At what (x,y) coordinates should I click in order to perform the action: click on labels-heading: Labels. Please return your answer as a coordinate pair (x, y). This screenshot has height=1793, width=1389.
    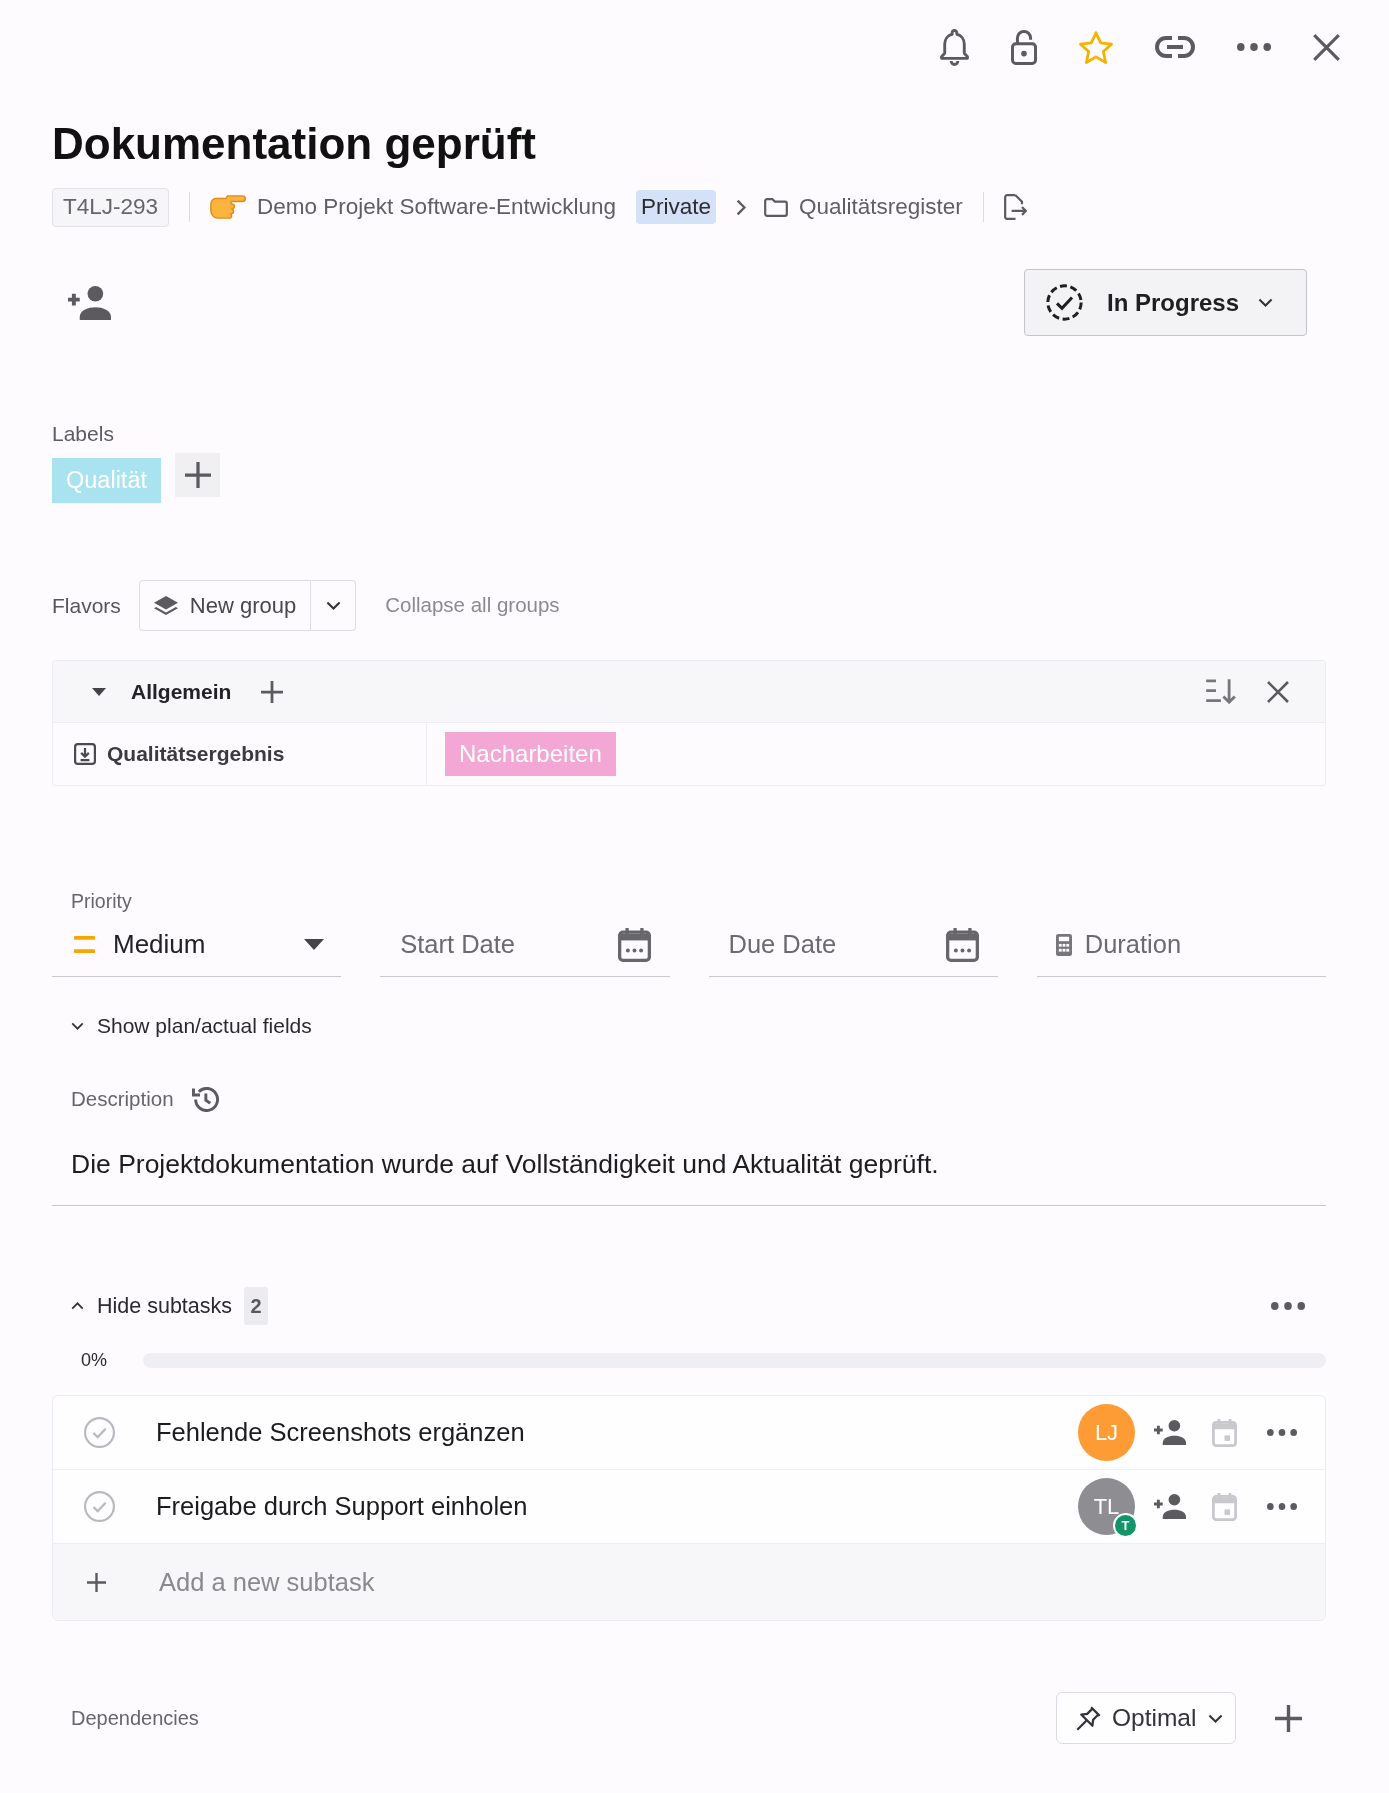
    Looking at the image, I should click on (83, 434).